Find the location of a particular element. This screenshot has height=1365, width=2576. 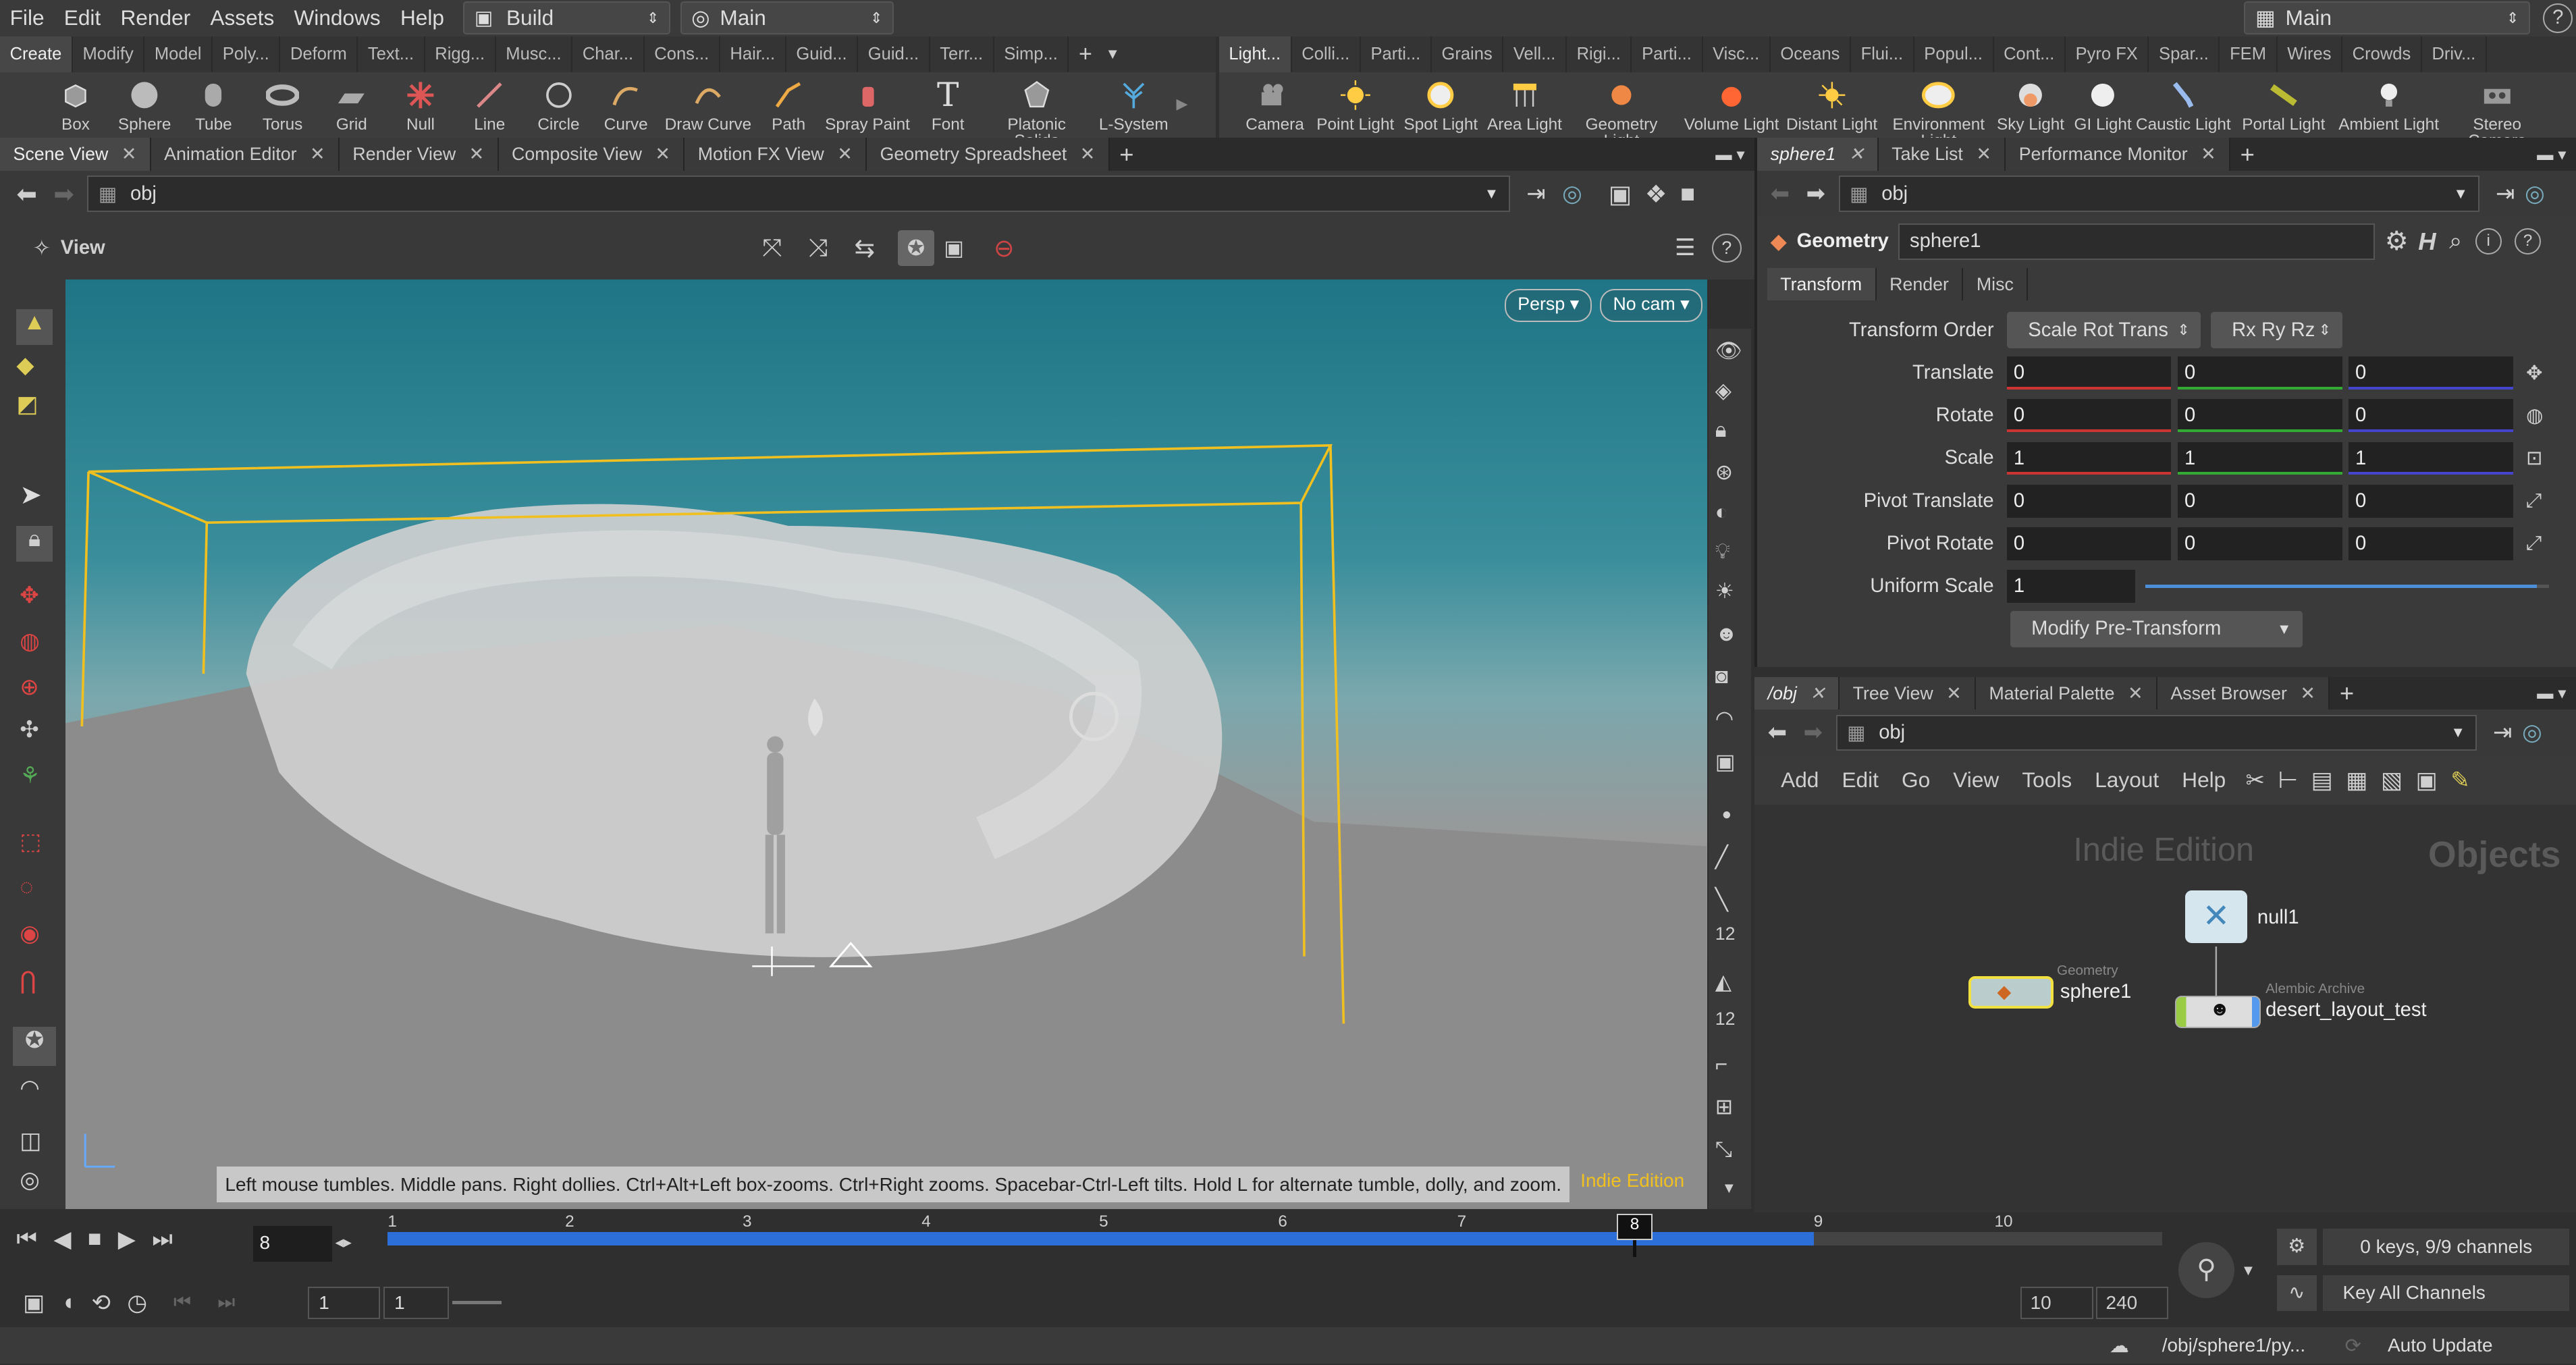

shelf-tool-circle: Circle is located at coordinates (558, 106).